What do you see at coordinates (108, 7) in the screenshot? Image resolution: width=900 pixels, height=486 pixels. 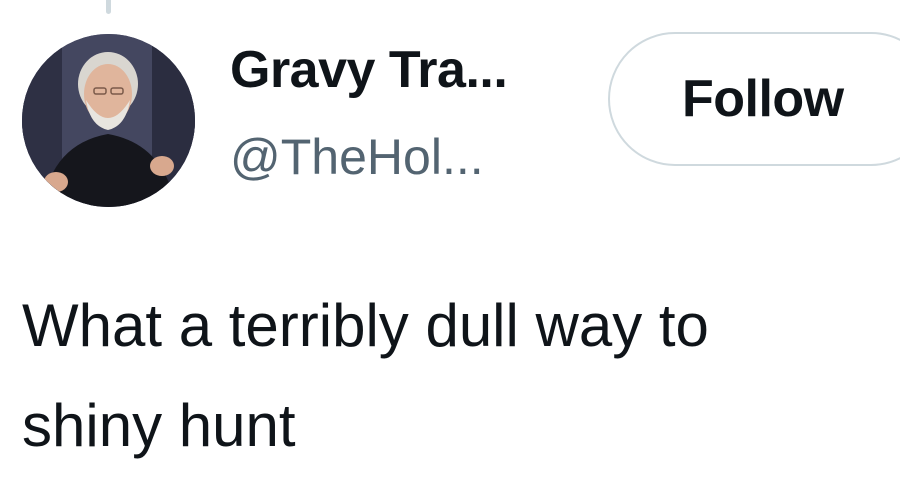 I see `thread-connector-line` at bounding box center [108, 7].